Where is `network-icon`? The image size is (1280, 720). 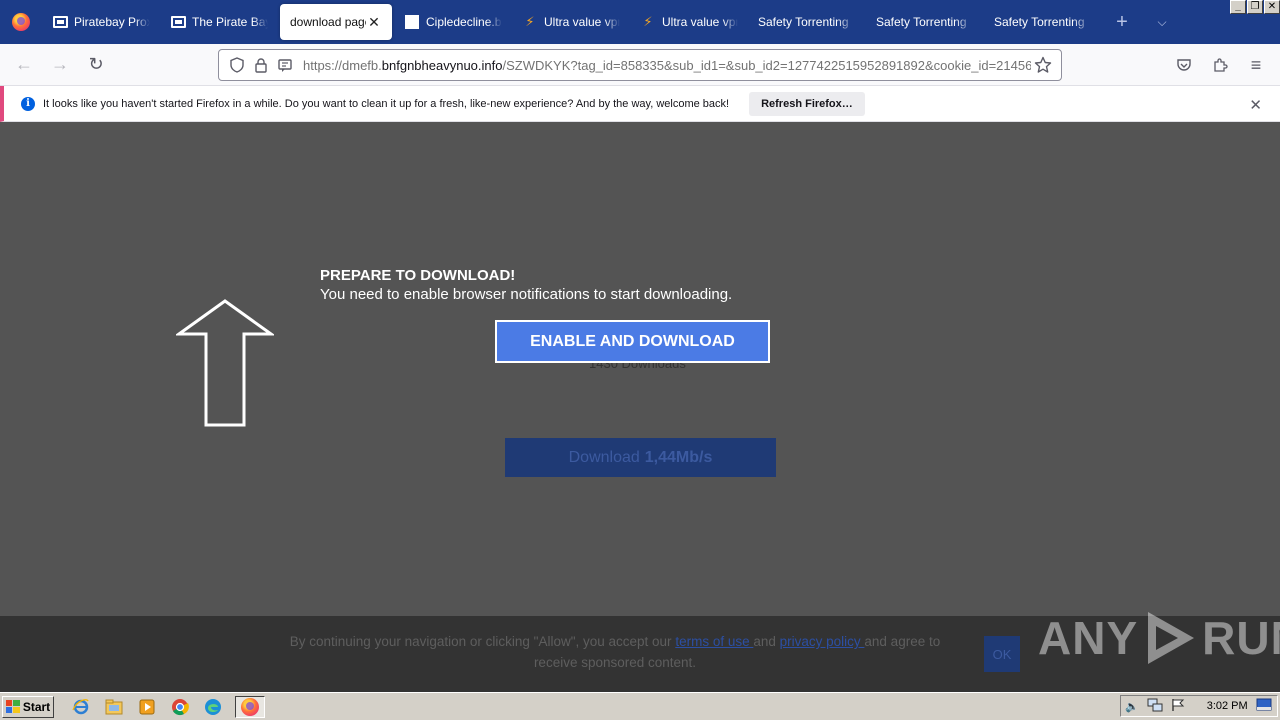
network-icon is located at coordinates (1155, 706).